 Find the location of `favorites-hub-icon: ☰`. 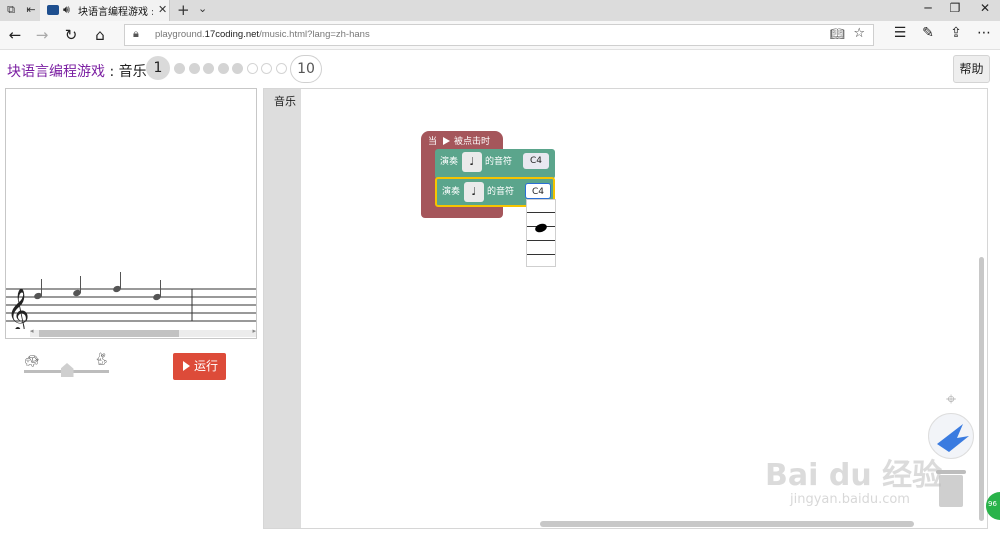

favorites-hub-icon: ☰ is located at coordinates (900, 33).